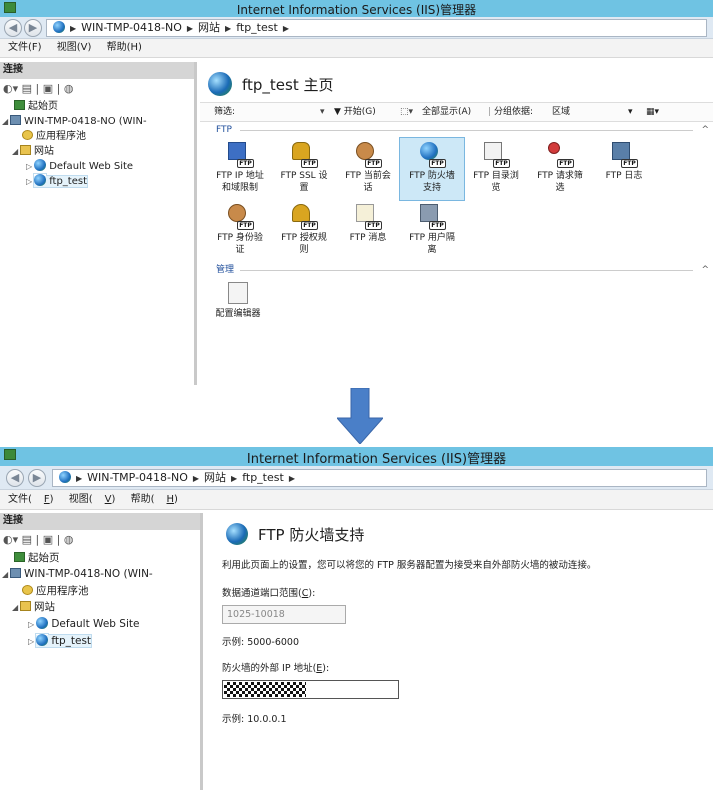 This screenshot has width=713, height=790. Describe the element at coordinates (15, 573) in the screenshot. I see `server-icon` at that location.